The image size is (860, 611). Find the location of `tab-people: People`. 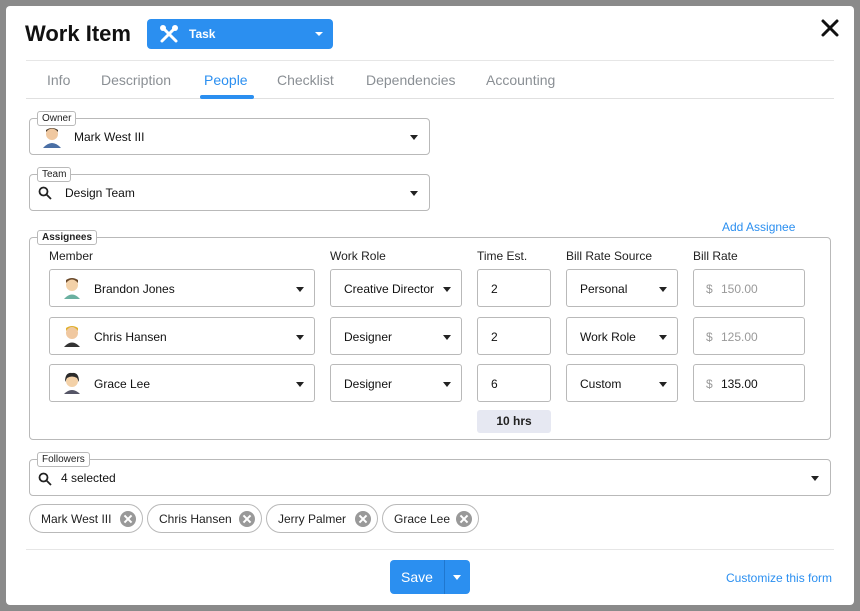

tab-people: People is located at coordinates (226, 80).